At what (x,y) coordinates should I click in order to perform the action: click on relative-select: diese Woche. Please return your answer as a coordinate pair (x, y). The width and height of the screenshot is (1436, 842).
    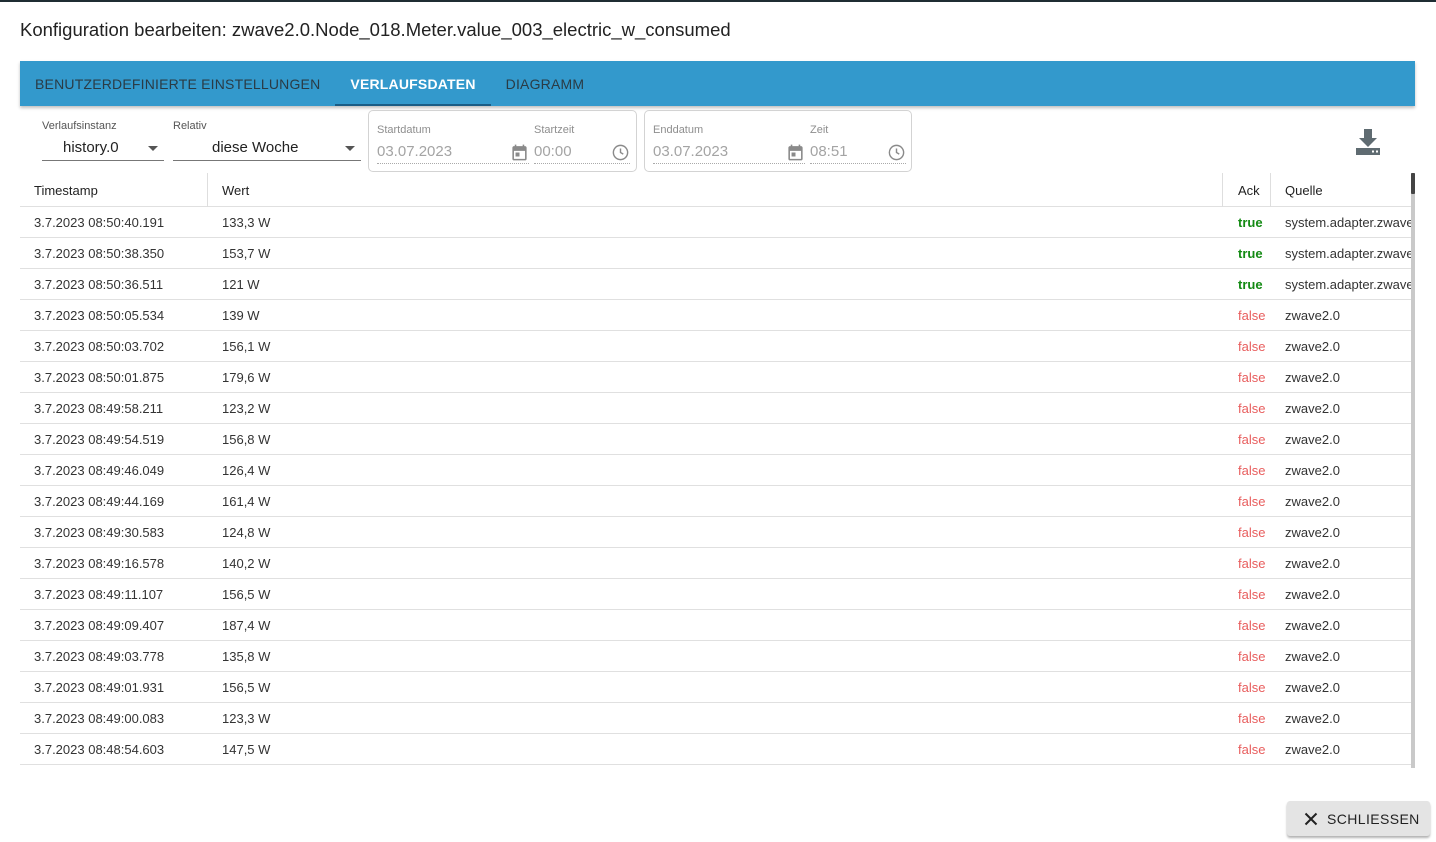
    Looking at the image, I should click on (267, 148).